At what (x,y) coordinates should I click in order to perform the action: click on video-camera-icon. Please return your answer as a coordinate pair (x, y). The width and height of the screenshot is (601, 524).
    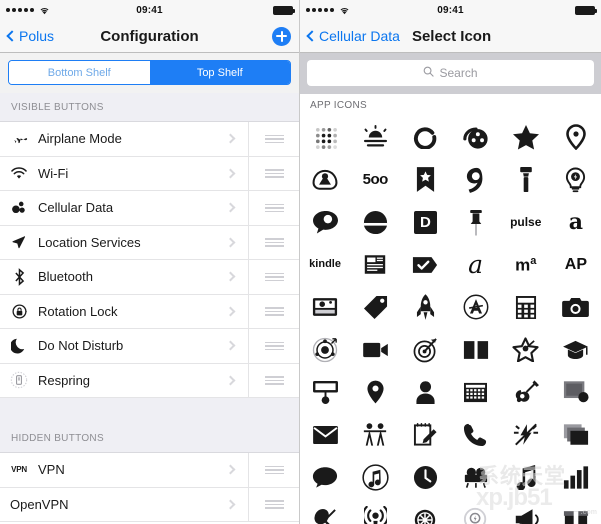
    Looking at the image, I should click on (375, 350).